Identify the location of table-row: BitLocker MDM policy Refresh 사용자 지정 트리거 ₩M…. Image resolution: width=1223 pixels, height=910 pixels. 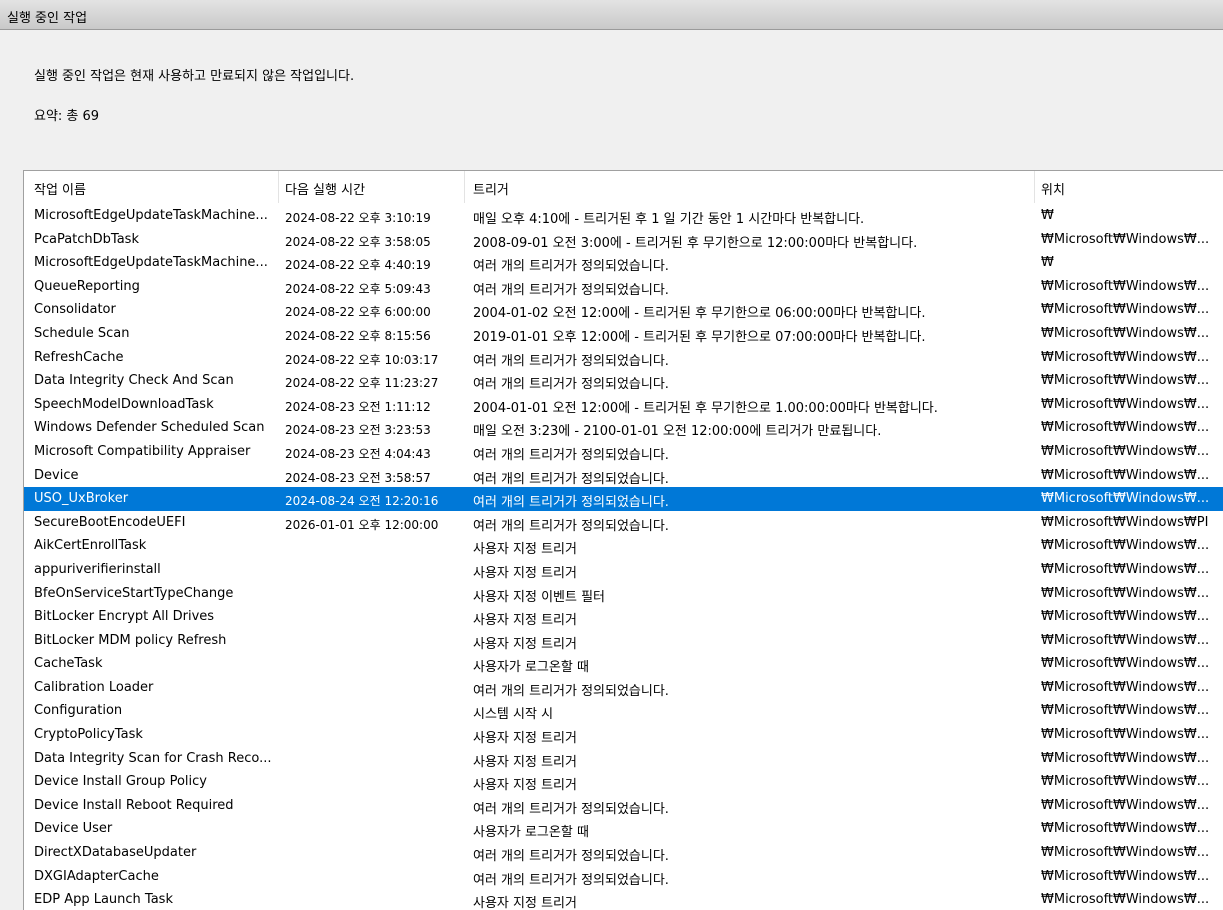
(623, 641).